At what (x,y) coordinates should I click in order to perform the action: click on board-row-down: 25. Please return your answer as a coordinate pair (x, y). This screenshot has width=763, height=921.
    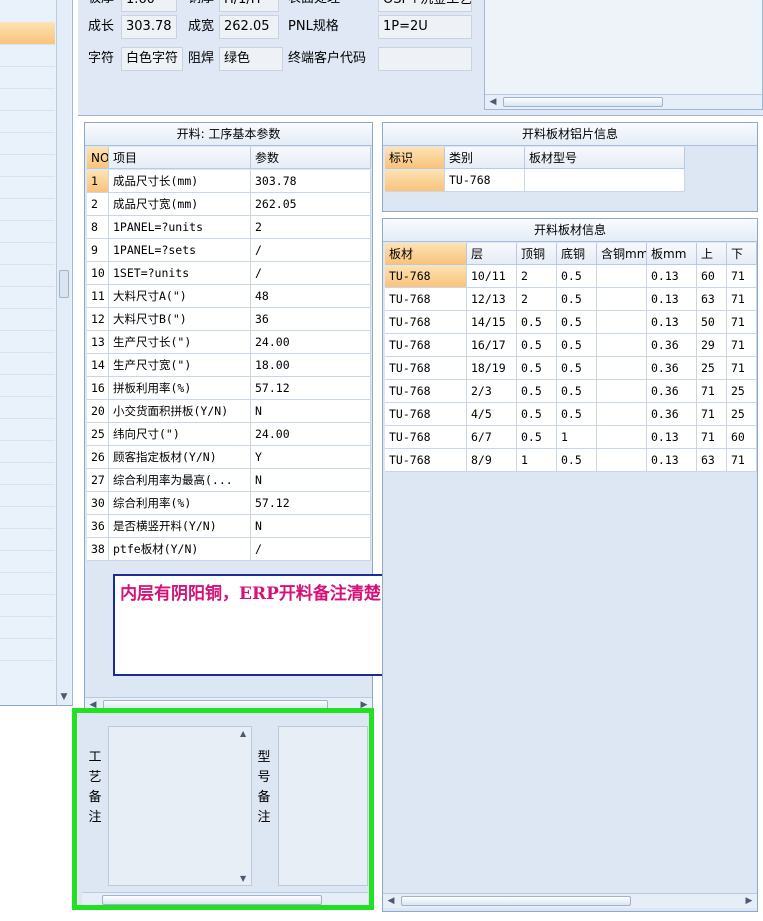
    Looking at the image, I should click on (742, 391).